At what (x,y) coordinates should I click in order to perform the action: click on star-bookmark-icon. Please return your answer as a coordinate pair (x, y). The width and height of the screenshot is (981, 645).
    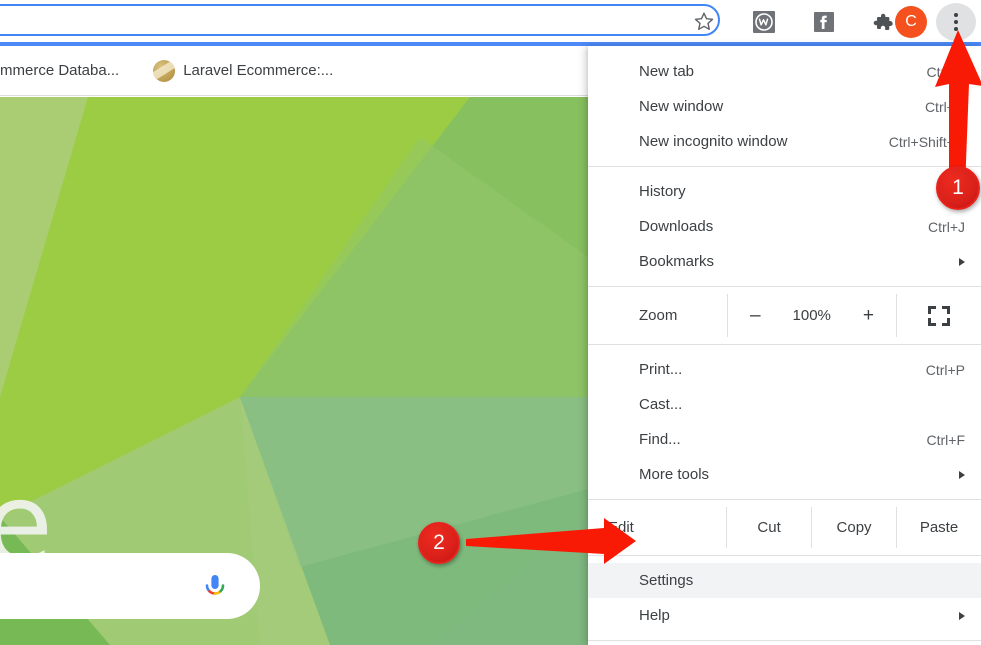
    Looking at the image, I should click on (704, 22).